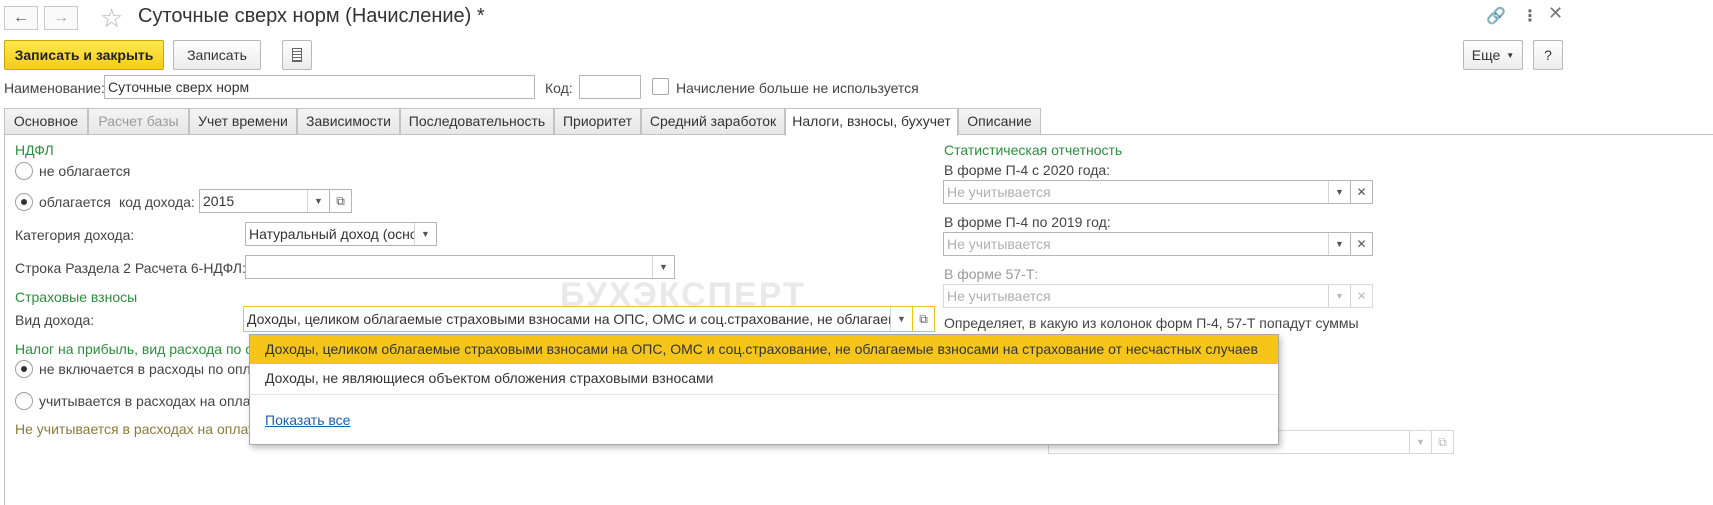 Image resolution: width=1713 pixels, height=505 pixels. What do you see at coordinates (157, 202) in the screenshot?
I see `income-code-label: код дохода:` at bounding box center [157, 202].